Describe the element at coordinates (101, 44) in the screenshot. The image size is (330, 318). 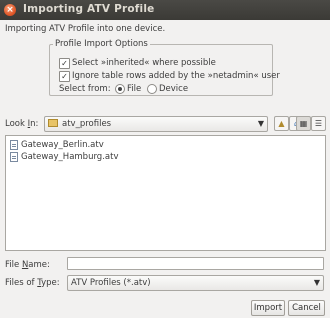
I see `profile-import-options-legend: Profile Import Options` at that location.